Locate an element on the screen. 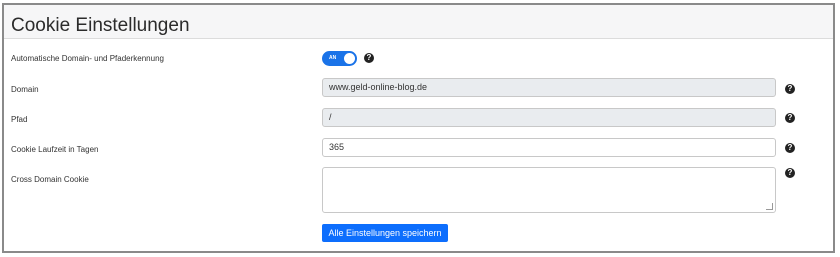  cookie-lifetime-label: Cookie Laufzeit in Tagen is located at coordinates (55, 149).